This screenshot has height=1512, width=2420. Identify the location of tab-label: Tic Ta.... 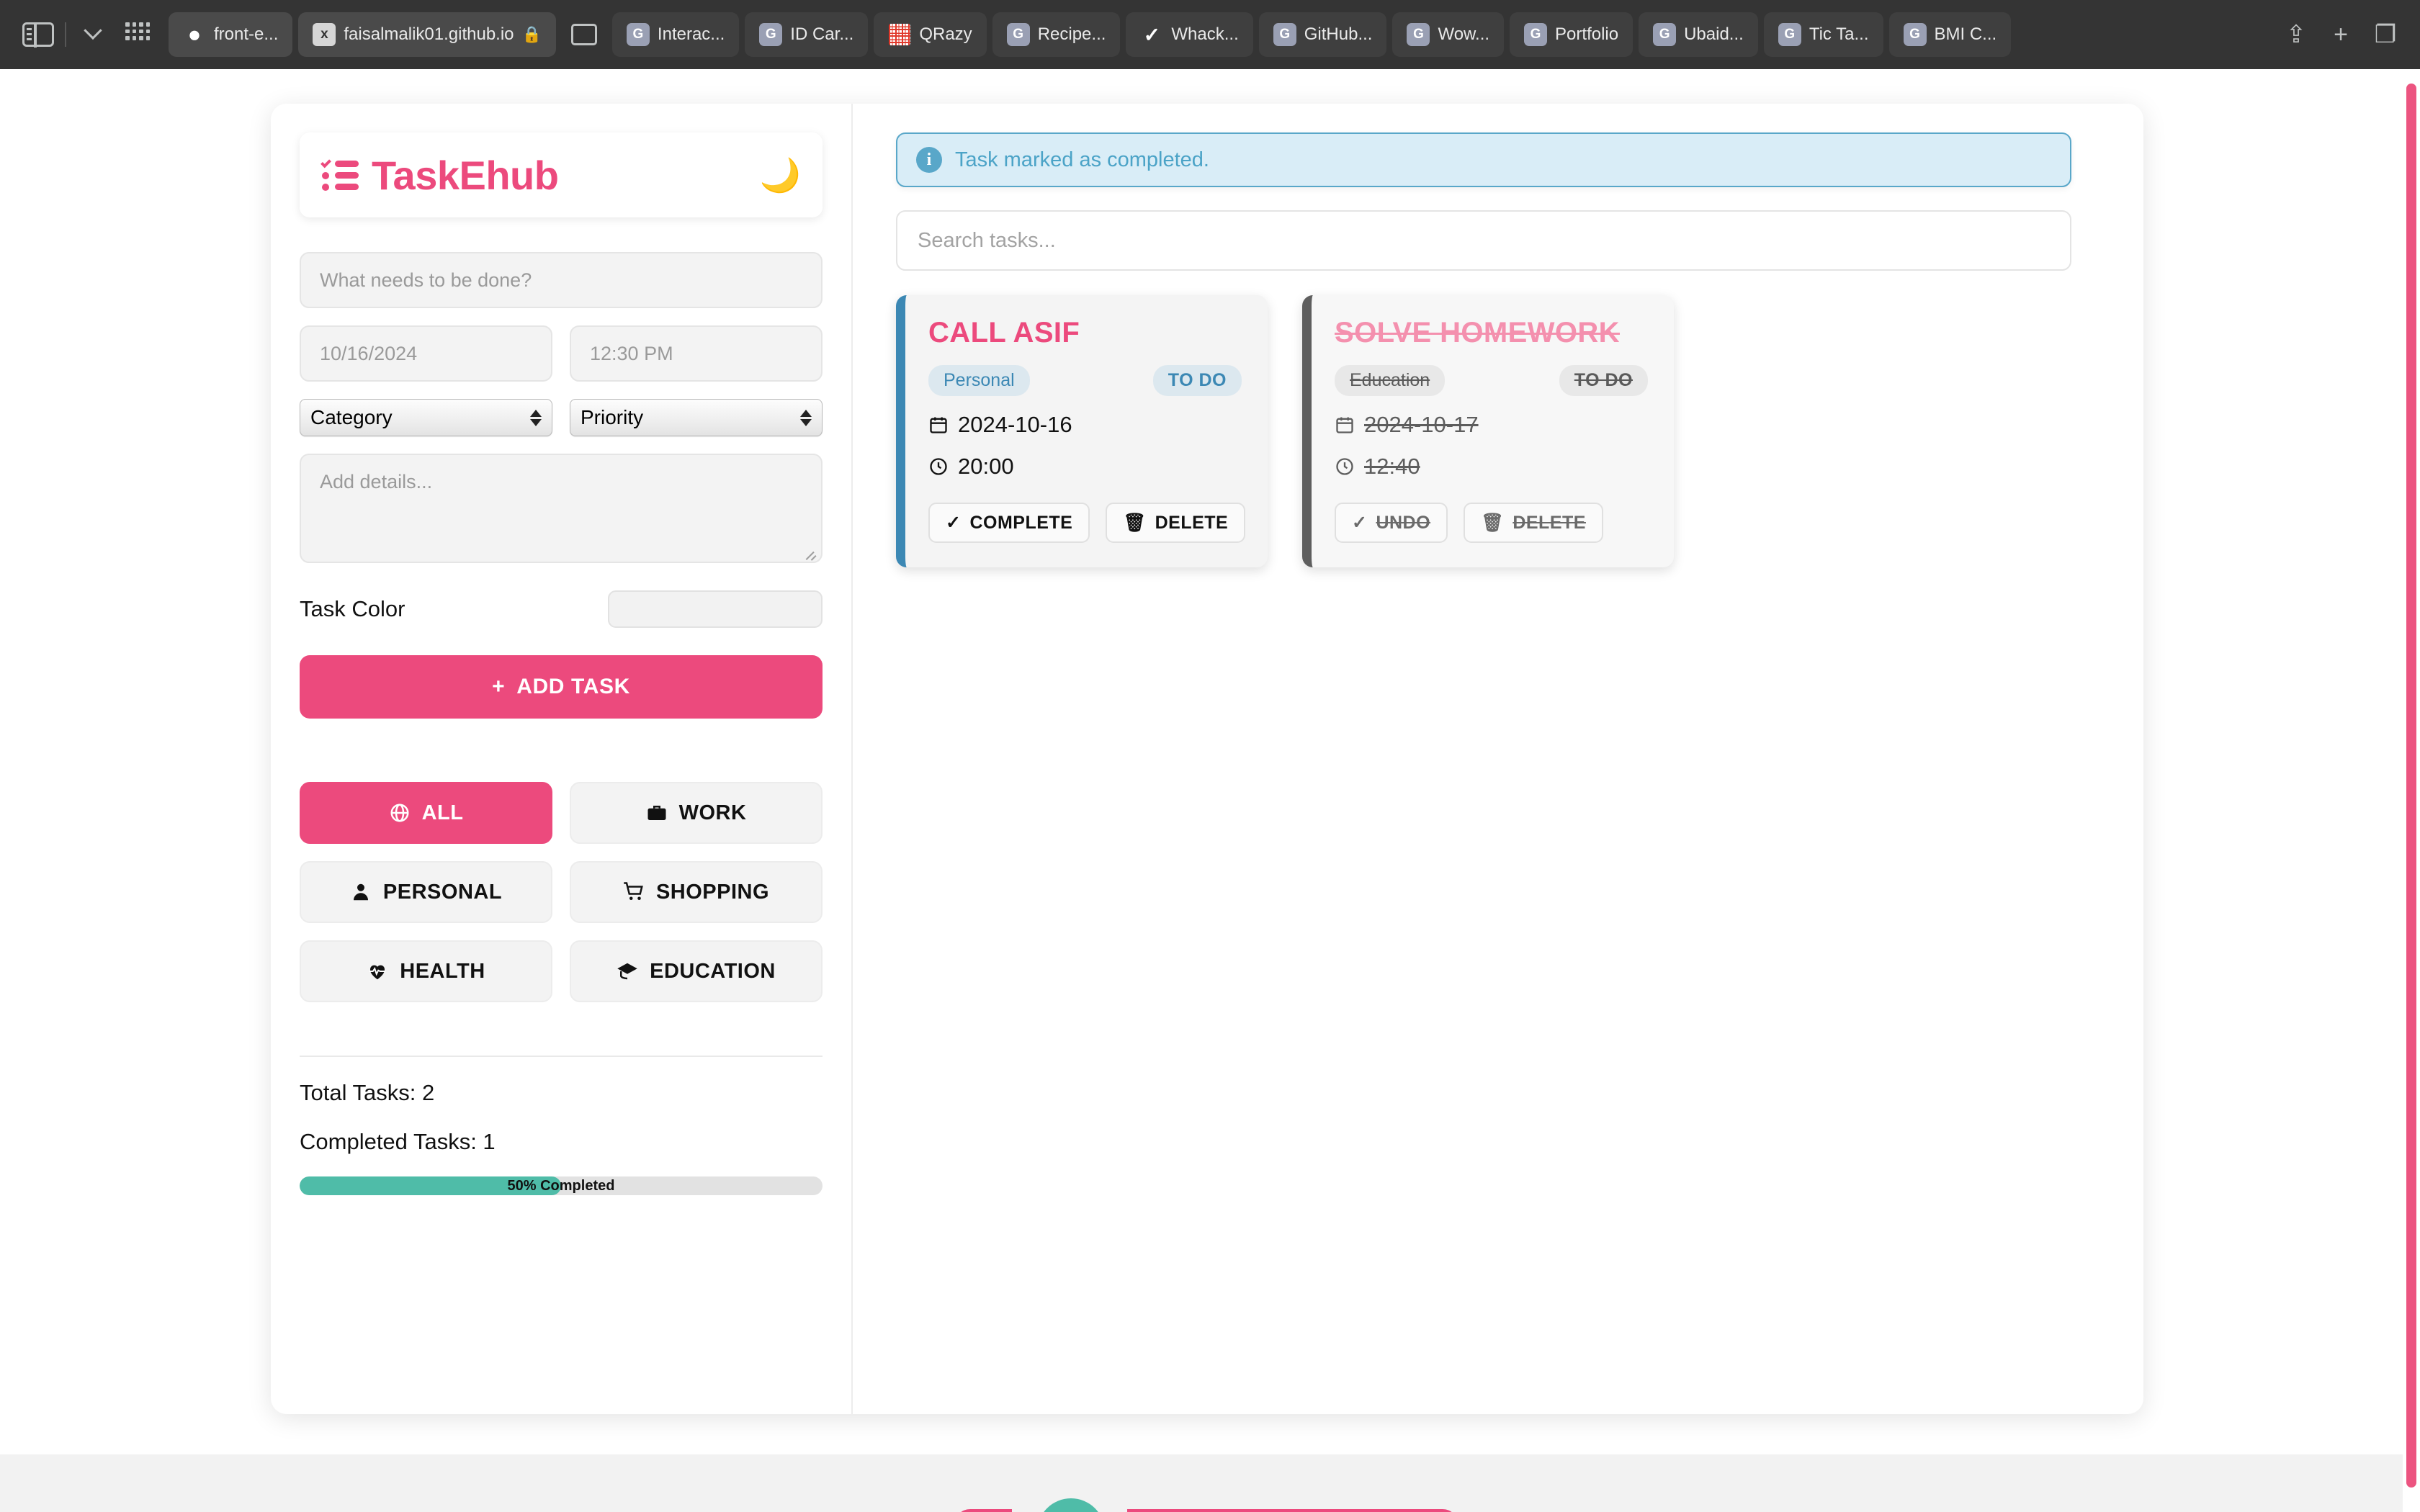
(1839, 34).